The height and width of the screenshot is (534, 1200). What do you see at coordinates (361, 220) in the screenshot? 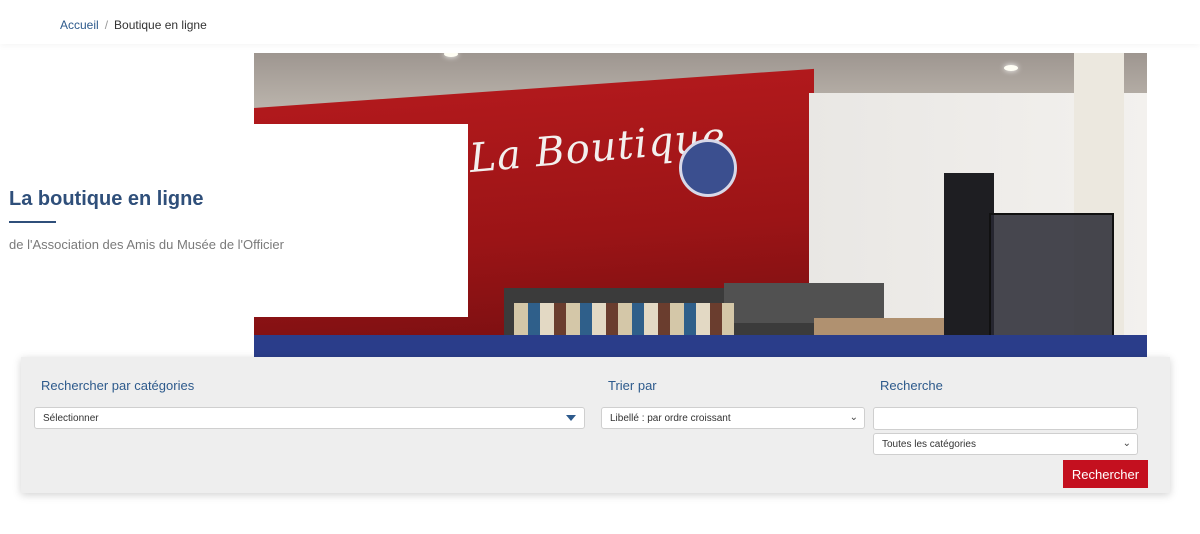
I see `hero-overlay-card` at bounding box center [361, 220].